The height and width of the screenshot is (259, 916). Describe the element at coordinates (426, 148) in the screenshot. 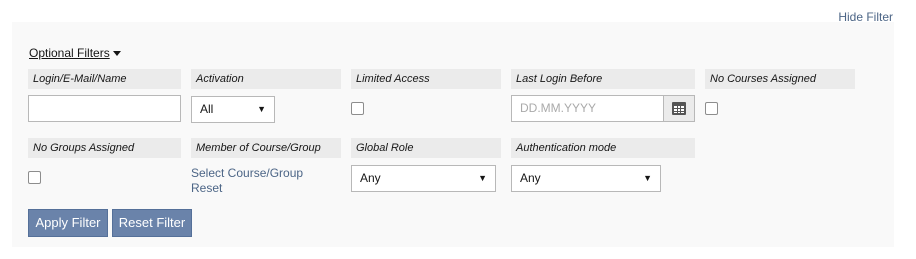

I see `global-role-label: Global Role` at that location.